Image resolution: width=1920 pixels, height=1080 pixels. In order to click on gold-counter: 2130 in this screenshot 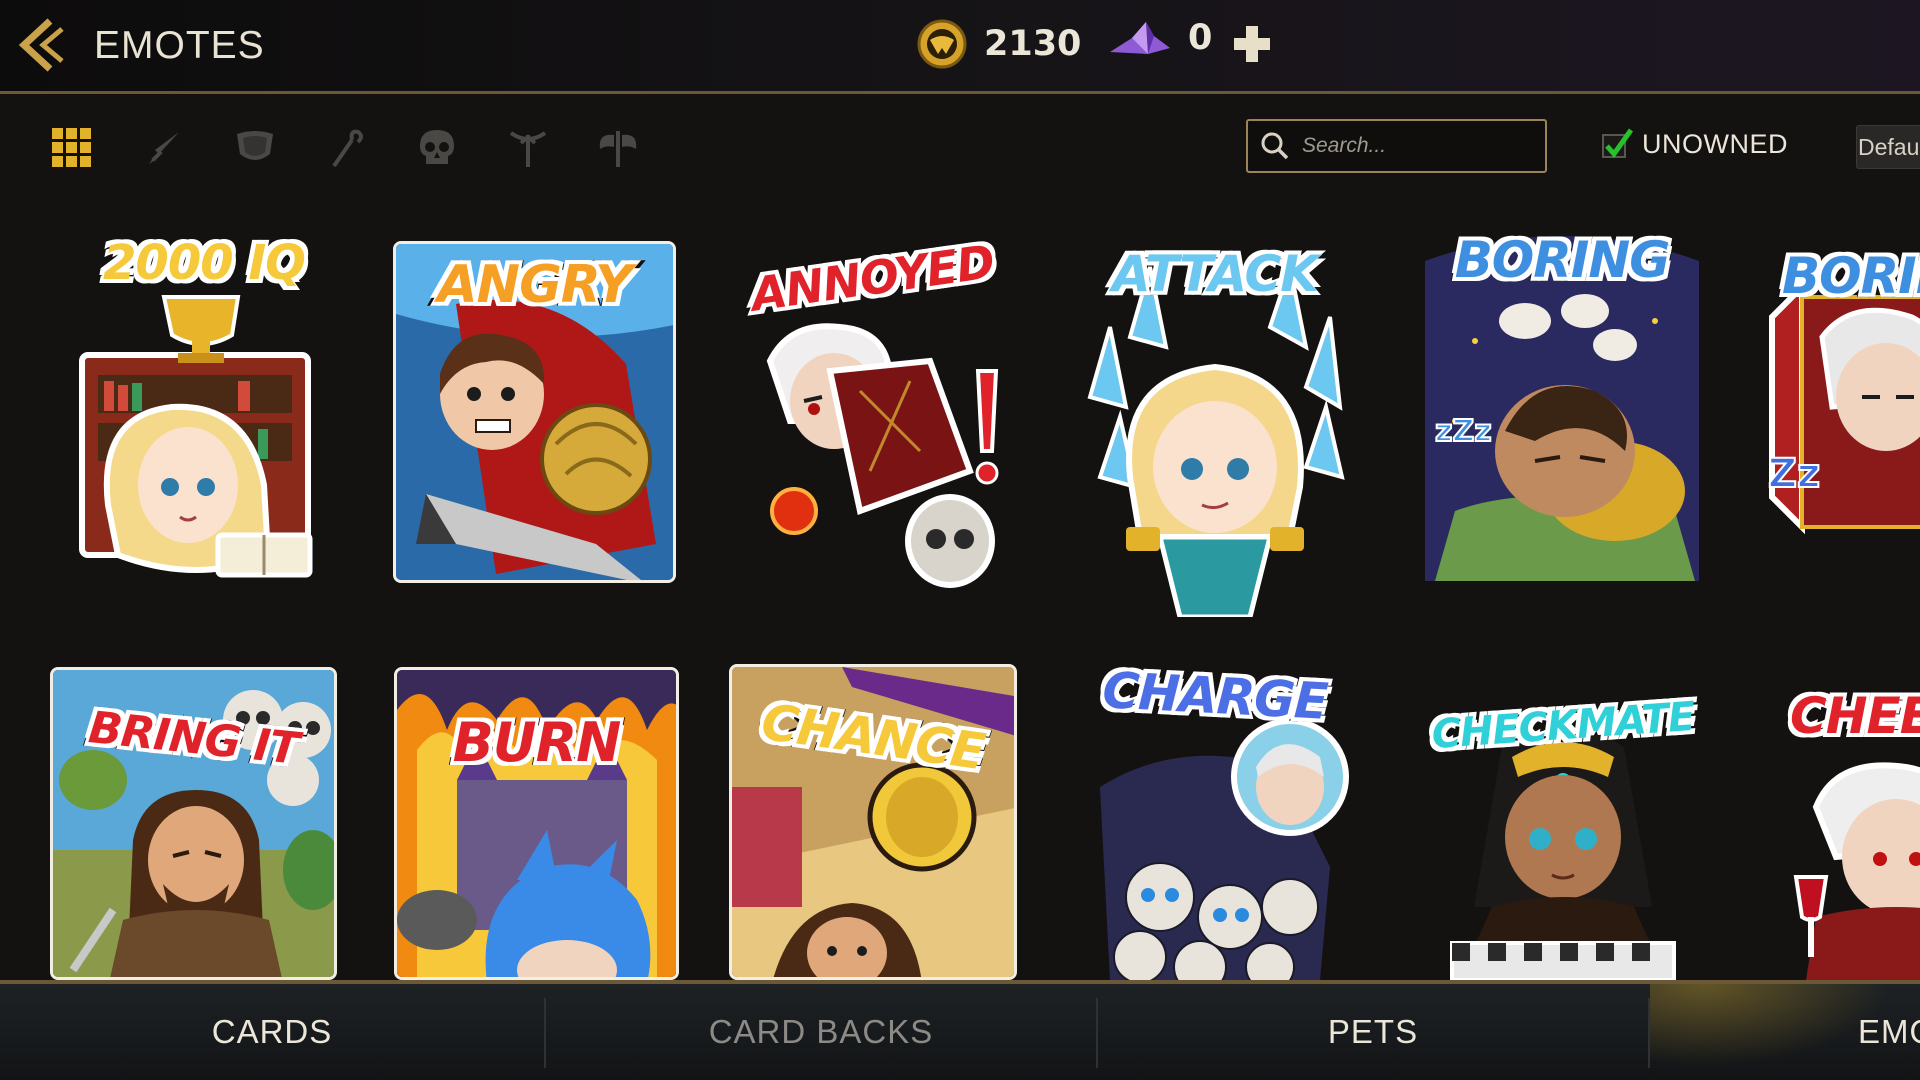, I will do `click(998, 44)`.